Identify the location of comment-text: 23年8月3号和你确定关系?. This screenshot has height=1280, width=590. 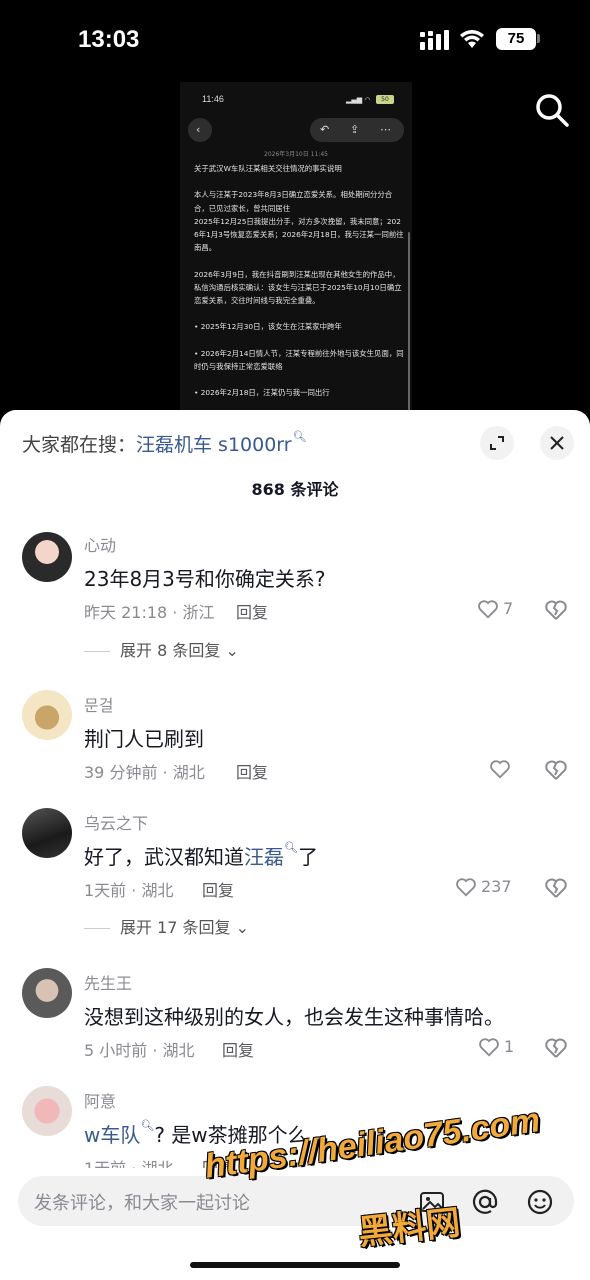
(205, 579).